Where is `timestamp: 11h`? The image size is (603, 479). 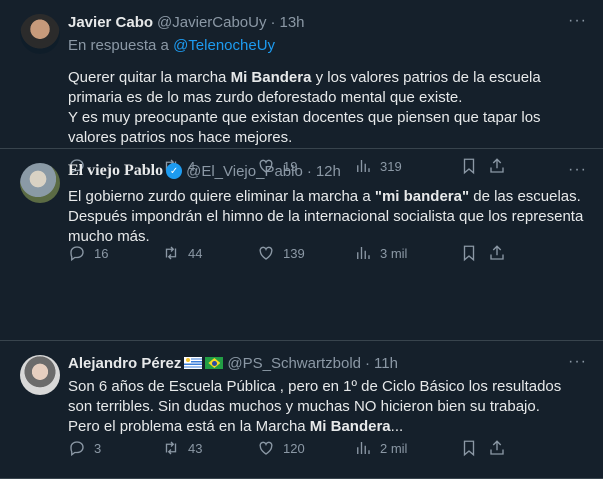 timestamp: 11h is located at coordinates (386, 363).